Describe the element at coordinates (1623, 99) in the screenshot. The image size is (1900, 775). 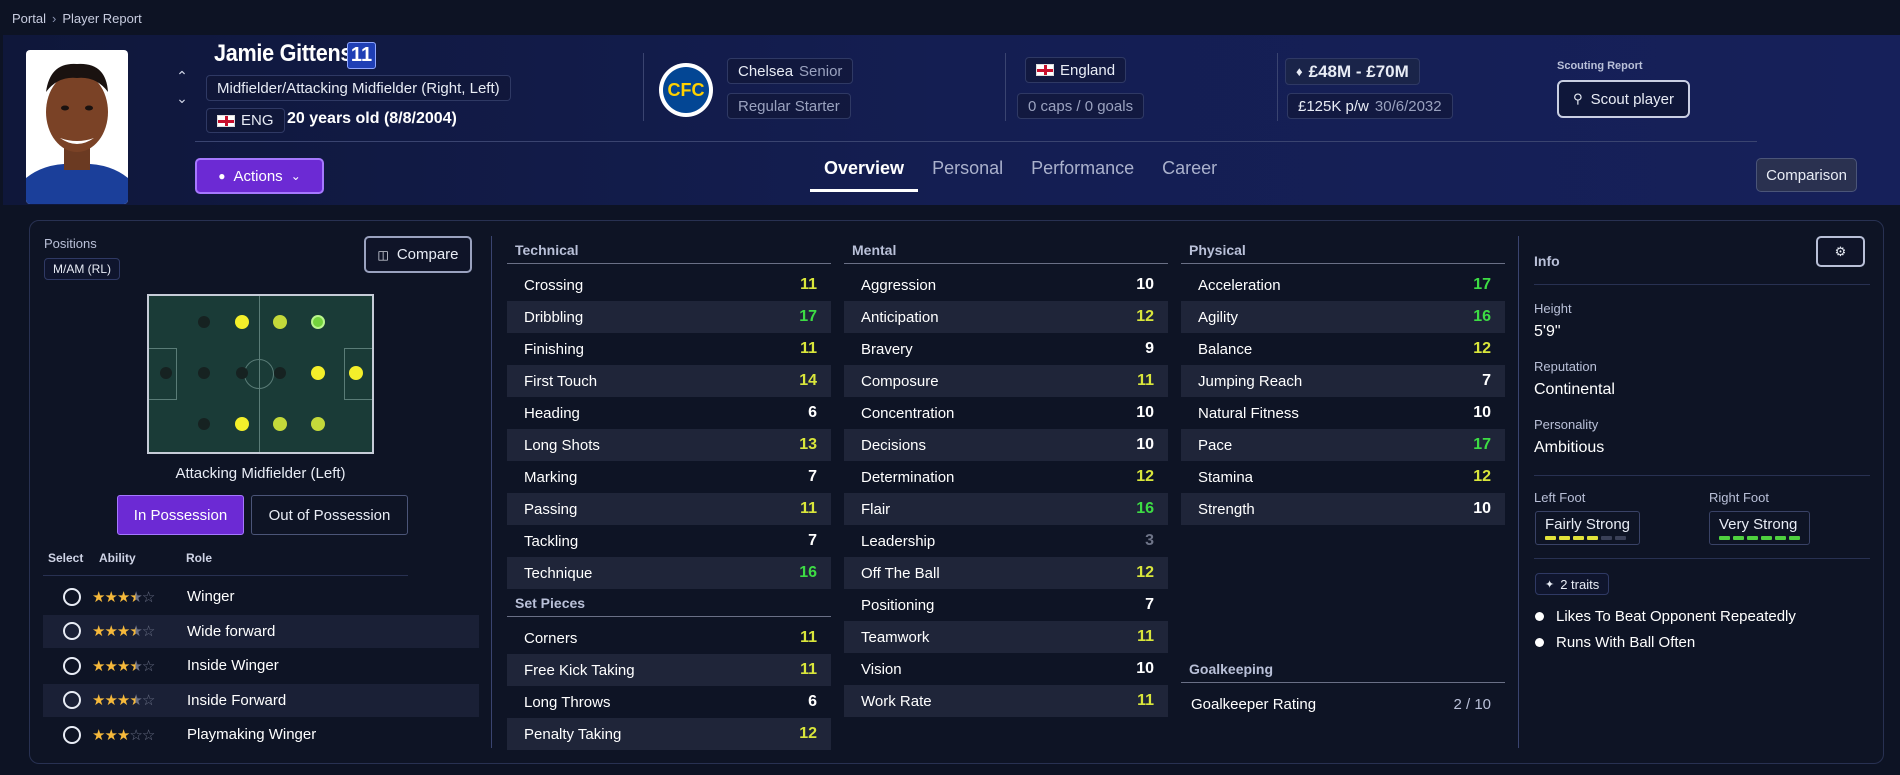
I see `scout-player-button: ⚲ Scout player` at that location.